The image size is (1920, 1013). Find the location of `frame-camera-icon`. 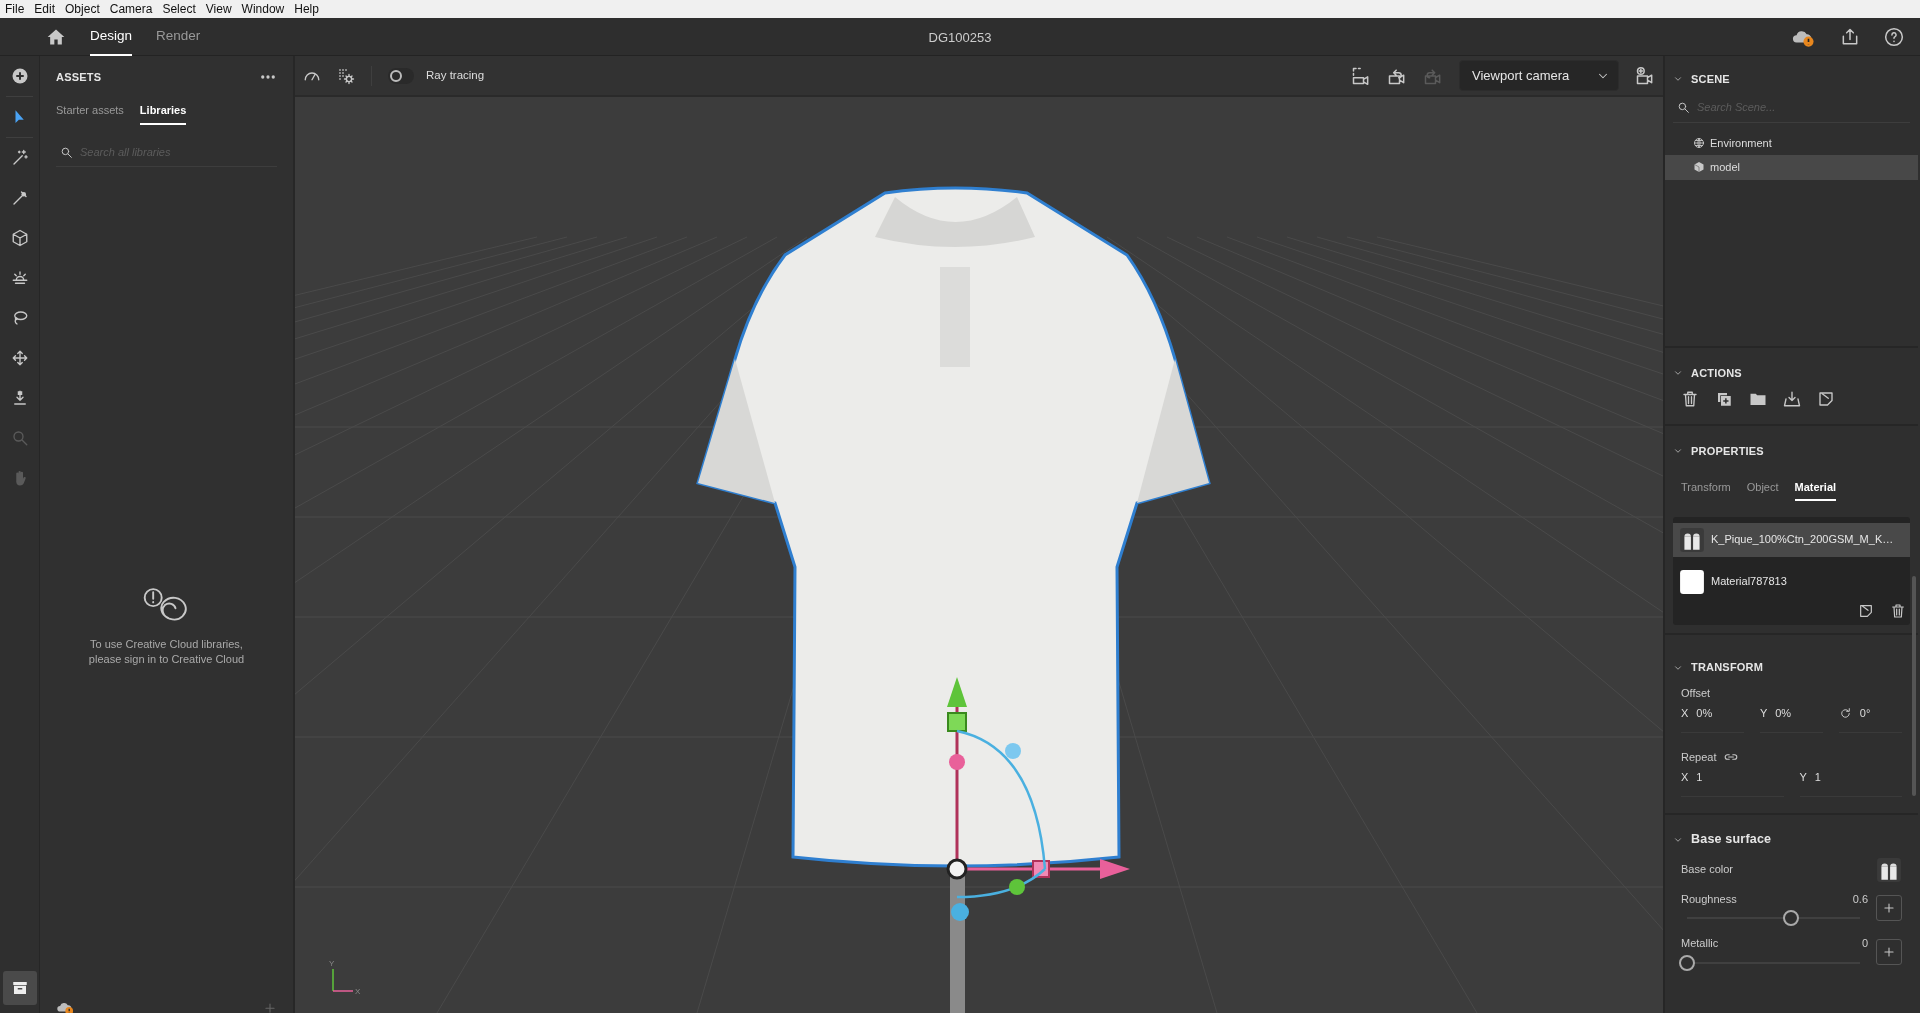

frame-camera-icon is located at coordinates (1361, 75).